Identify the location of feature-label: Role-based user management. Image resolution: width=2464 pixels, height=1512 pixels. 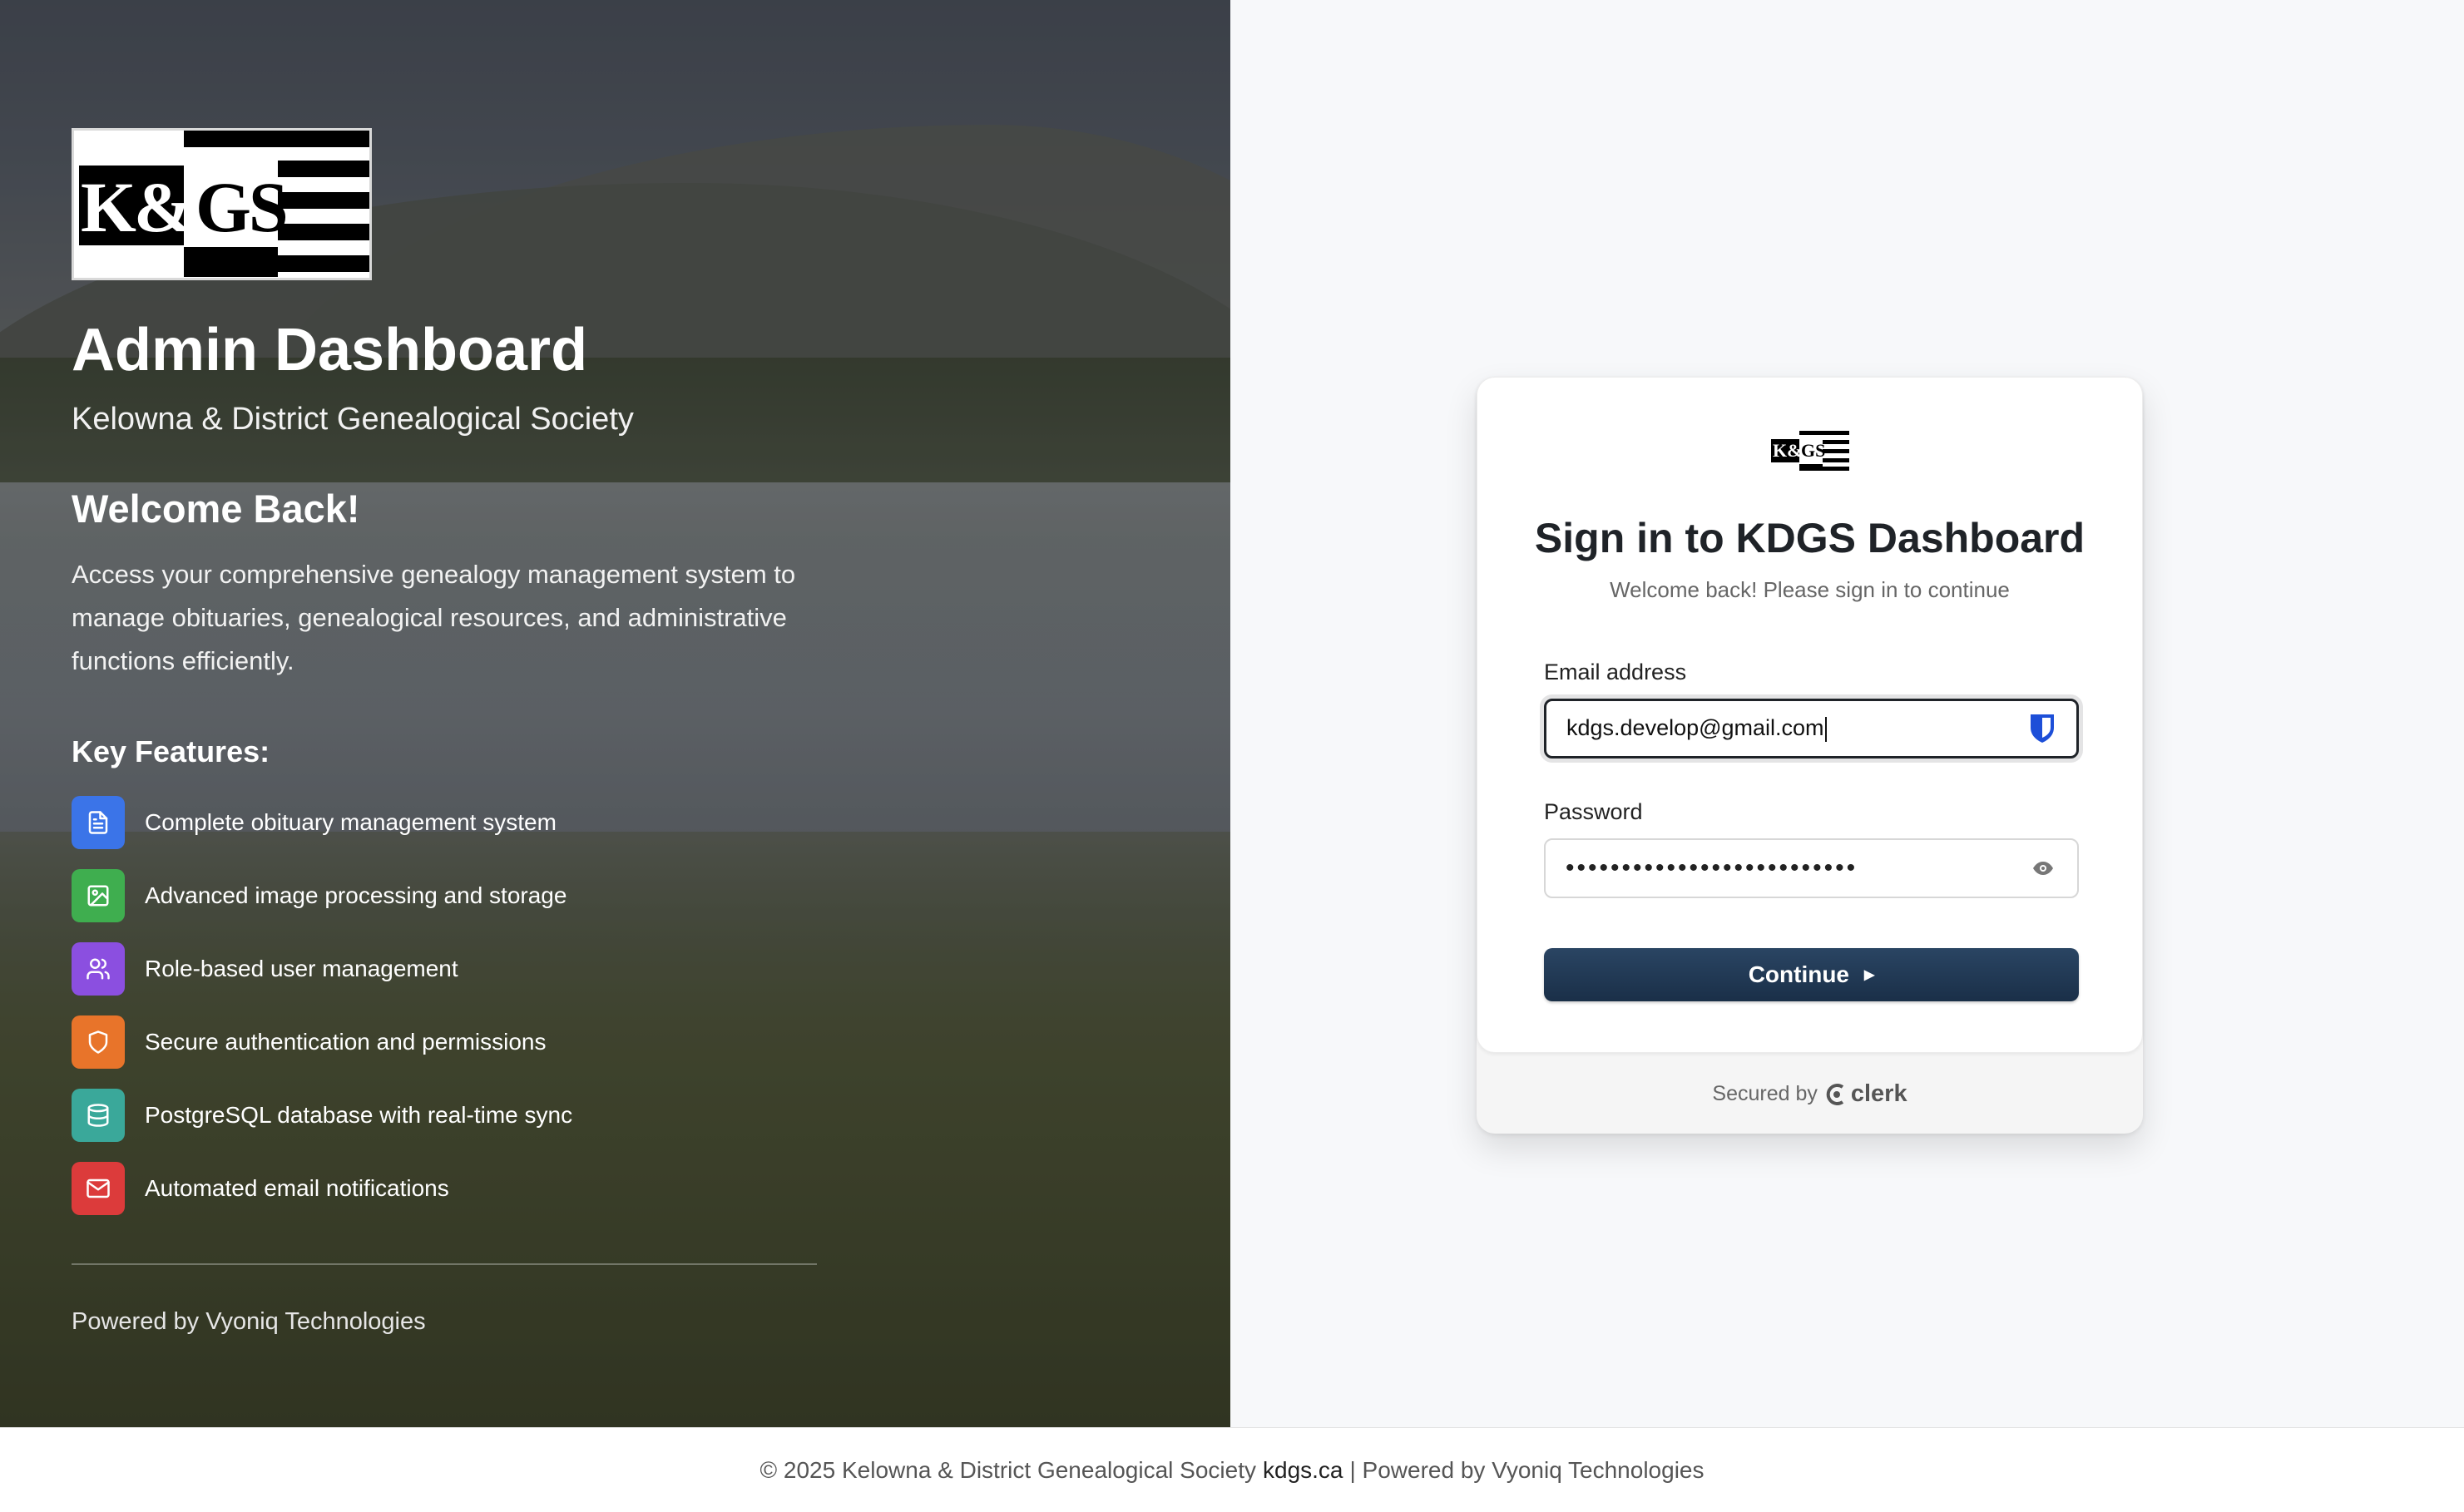
(301, 968).